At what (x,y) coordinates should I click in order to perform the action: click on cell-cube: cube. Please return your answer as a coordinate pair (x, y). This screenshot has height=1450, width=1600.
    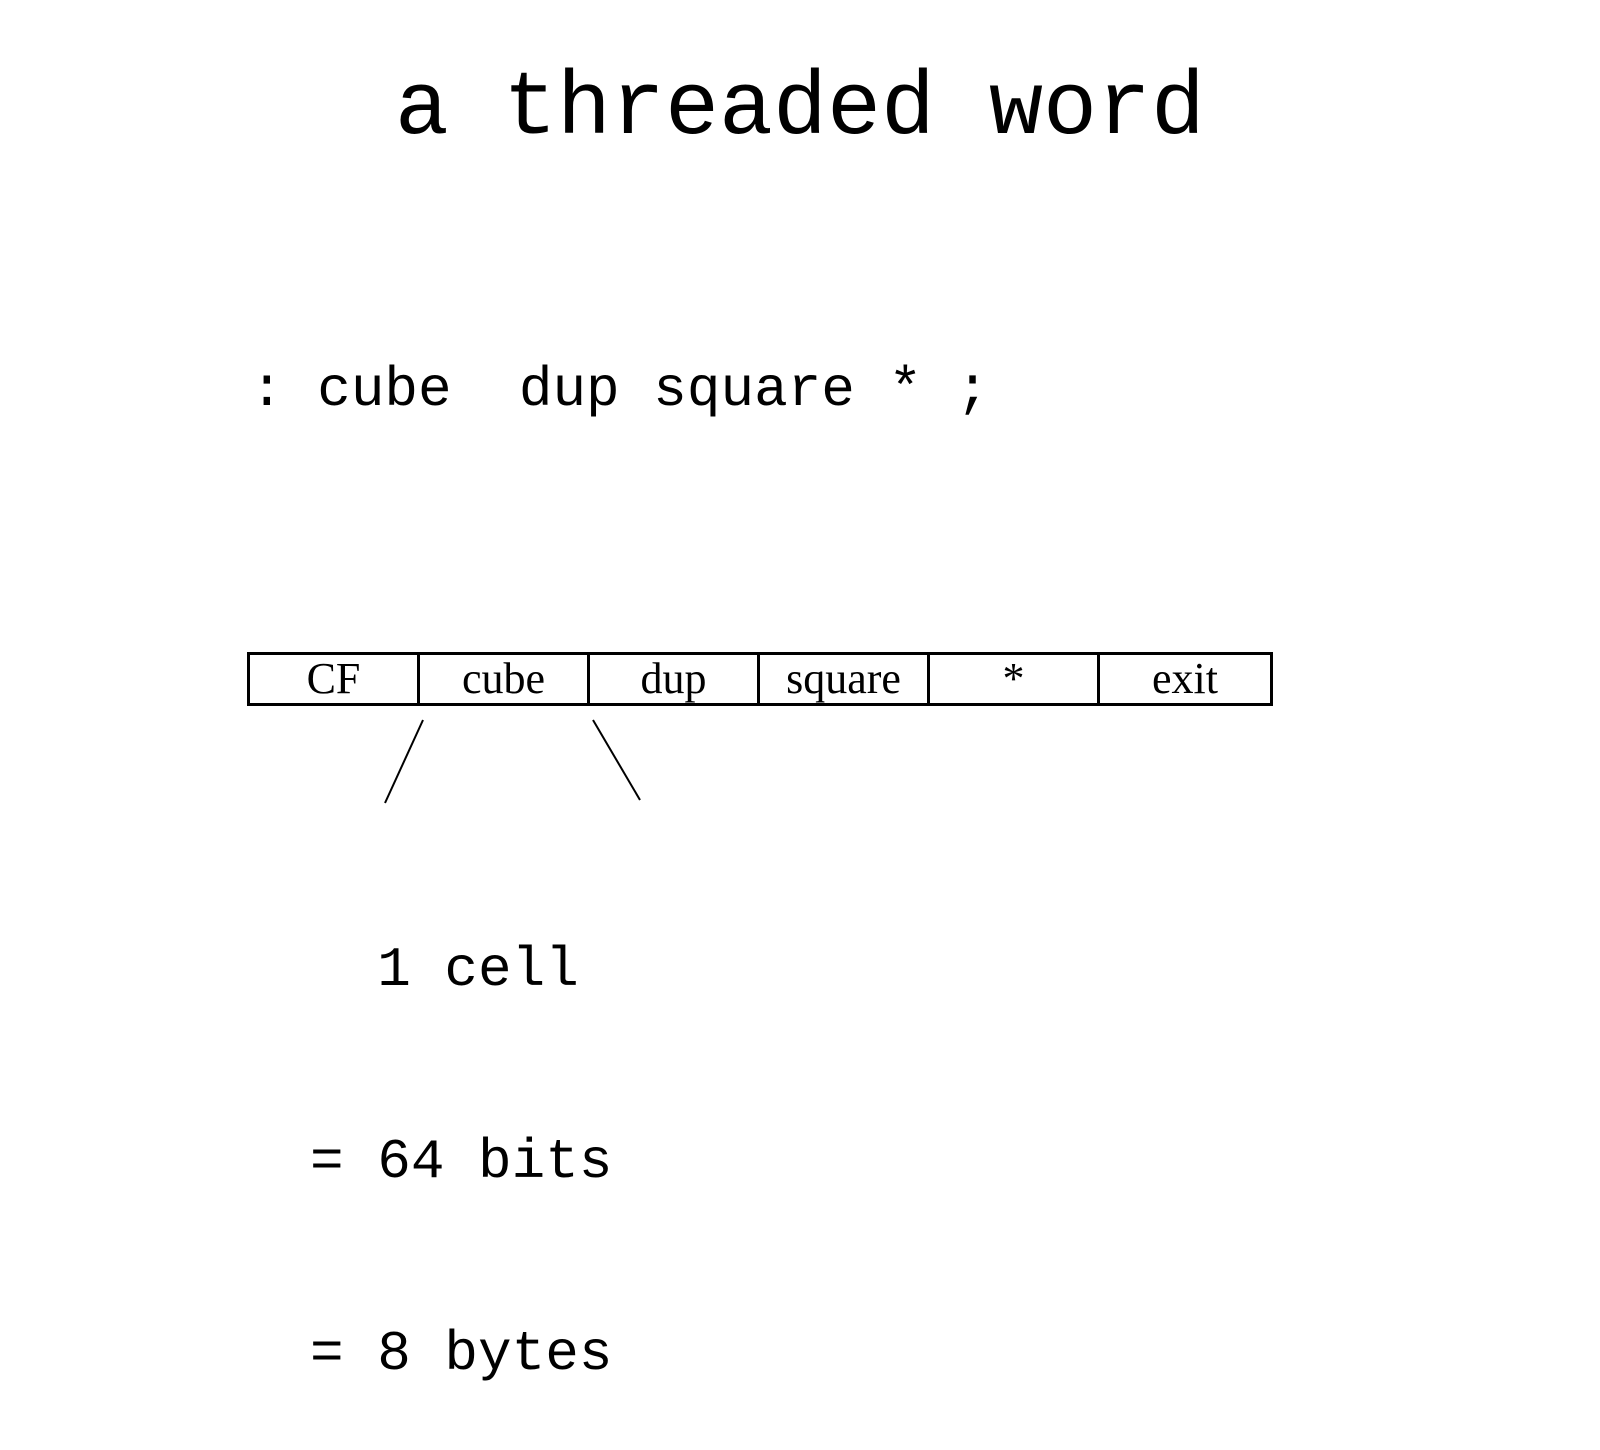
    Looking at the image, I should click on (505, 679).